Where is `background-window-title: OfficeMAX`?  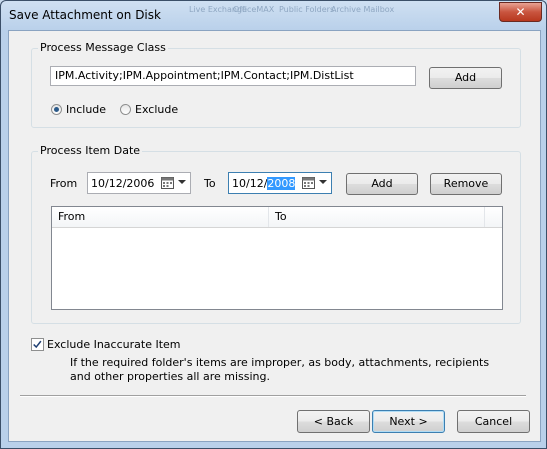
background-window-title: OfficeMAX is located at coordinates (254, 9).